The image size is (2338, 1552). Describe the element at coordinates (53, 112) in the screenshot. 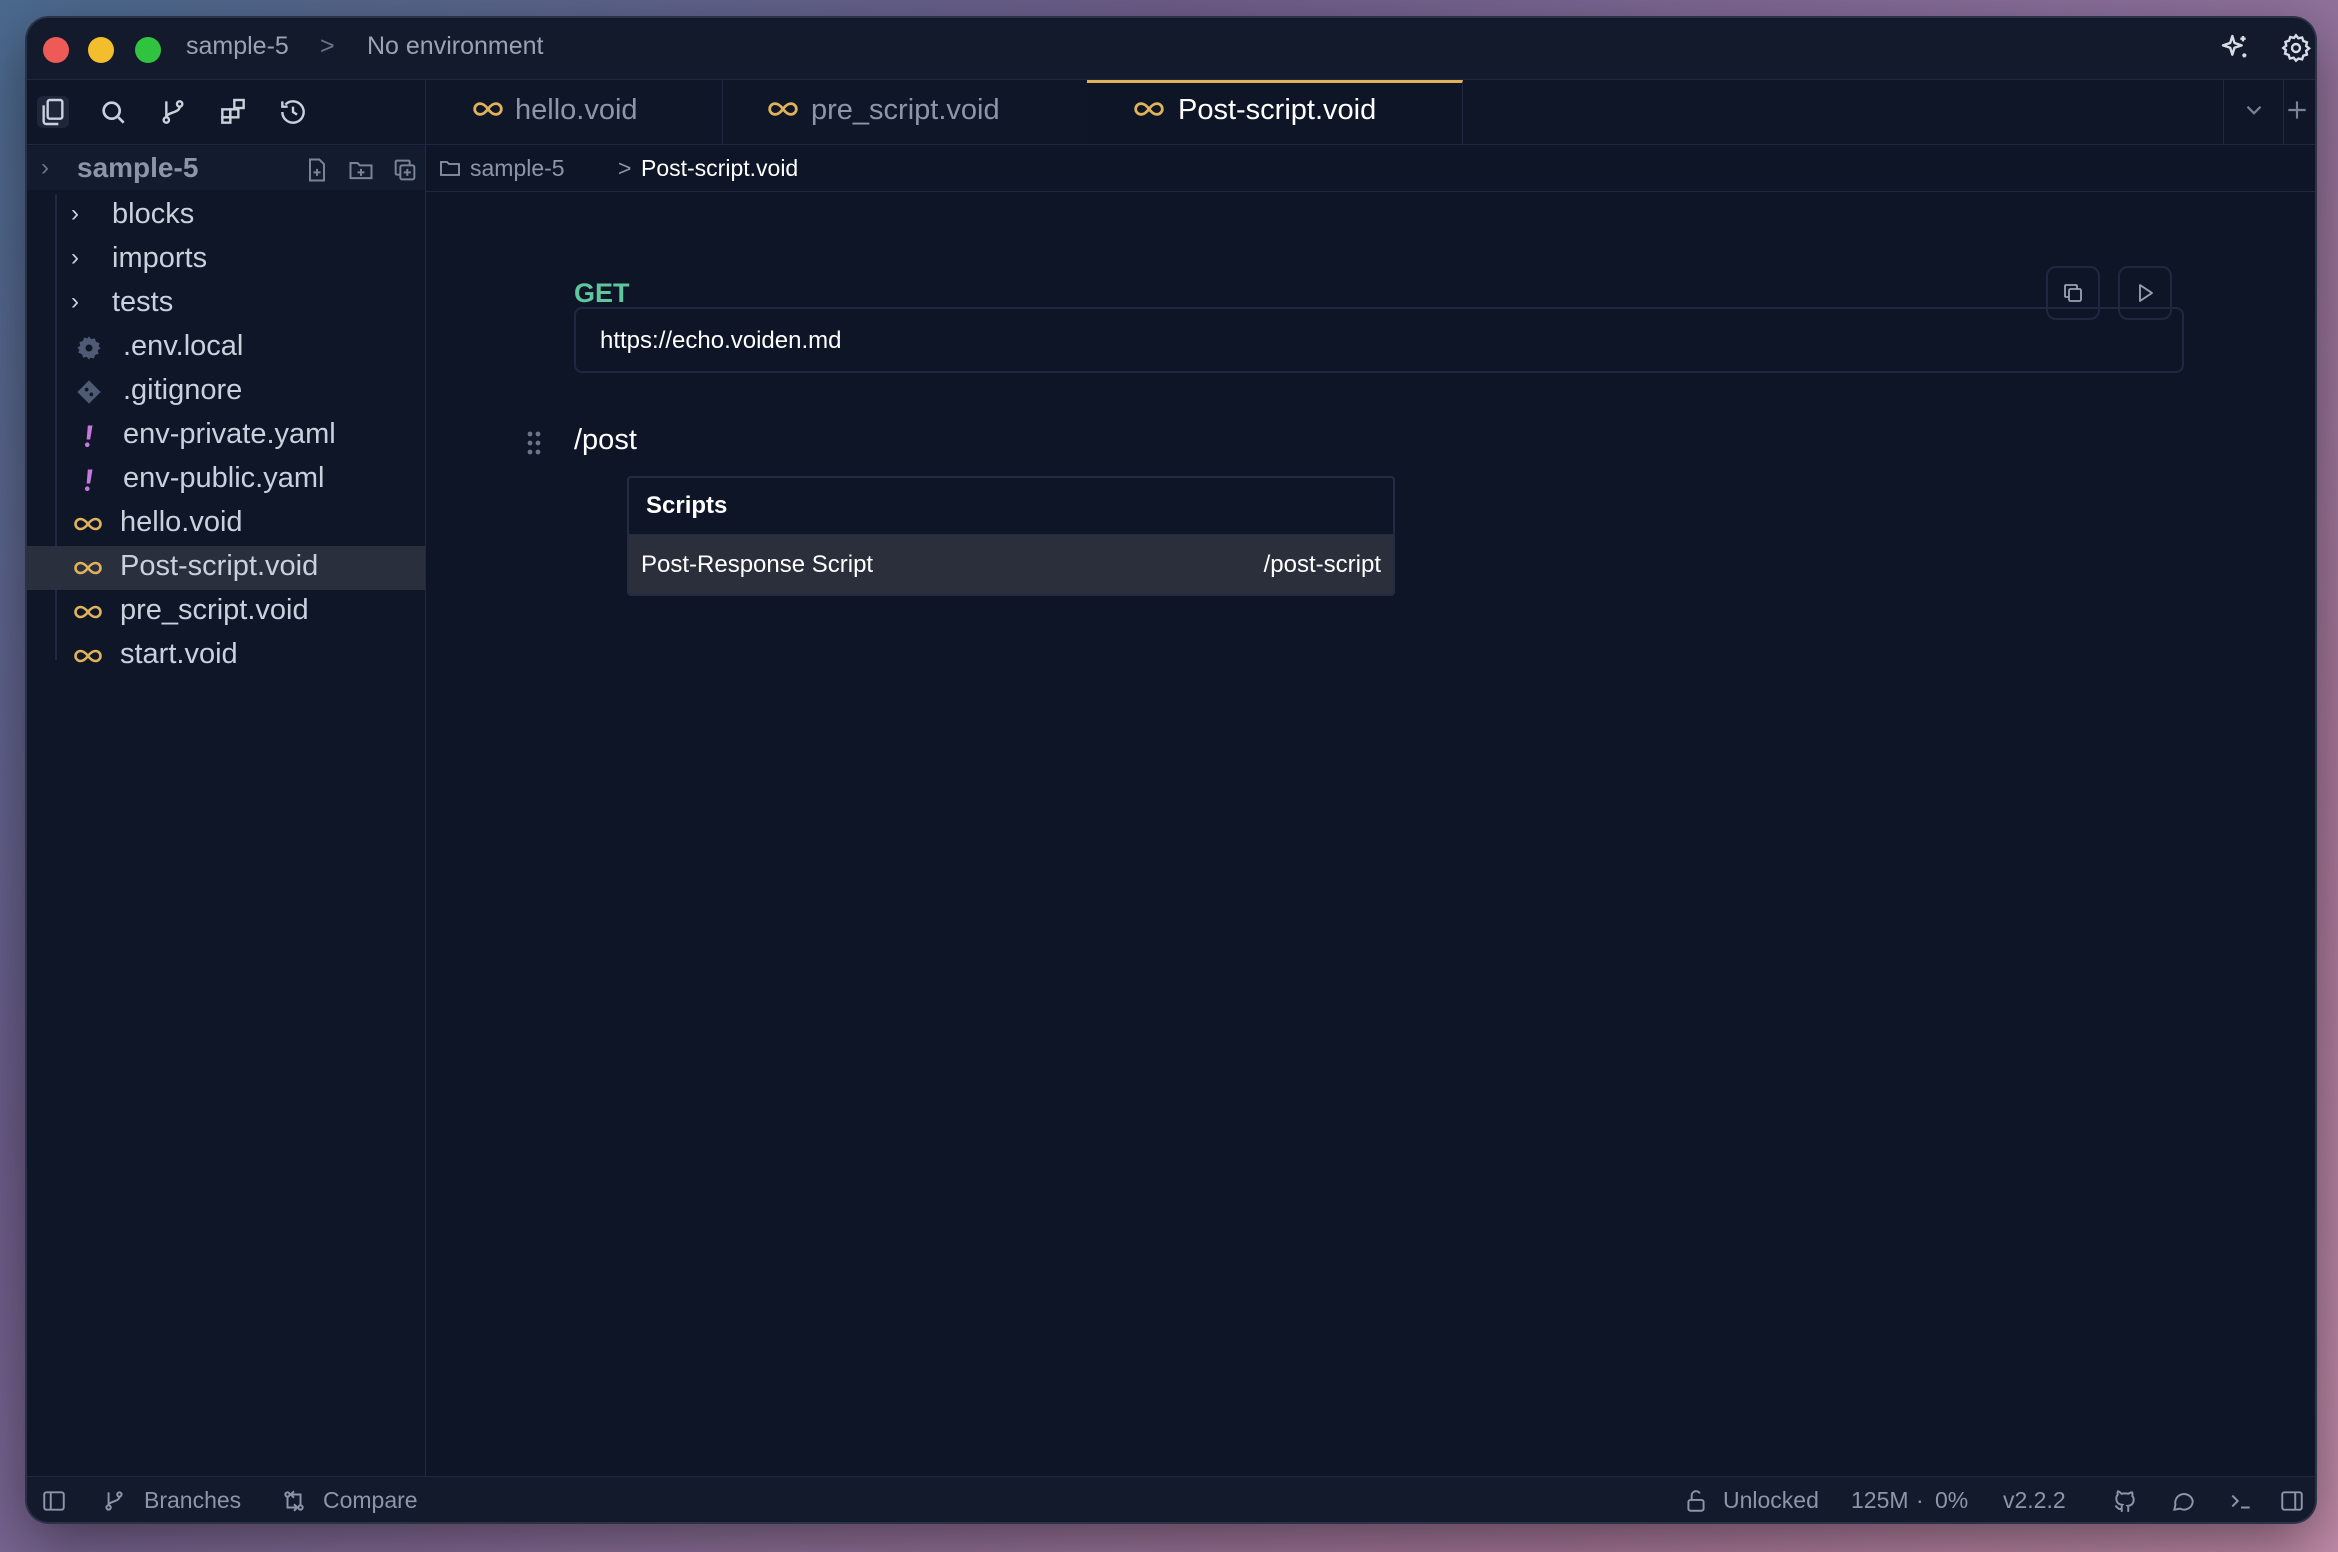

I see `files-icon` at that location.